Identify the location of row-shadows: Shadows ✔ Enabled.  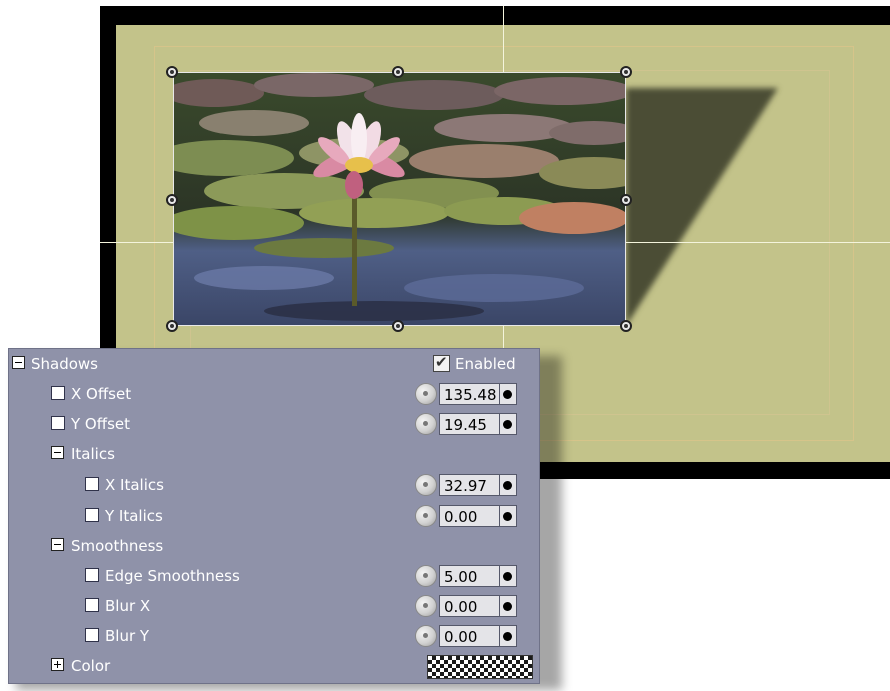
(274, 364).